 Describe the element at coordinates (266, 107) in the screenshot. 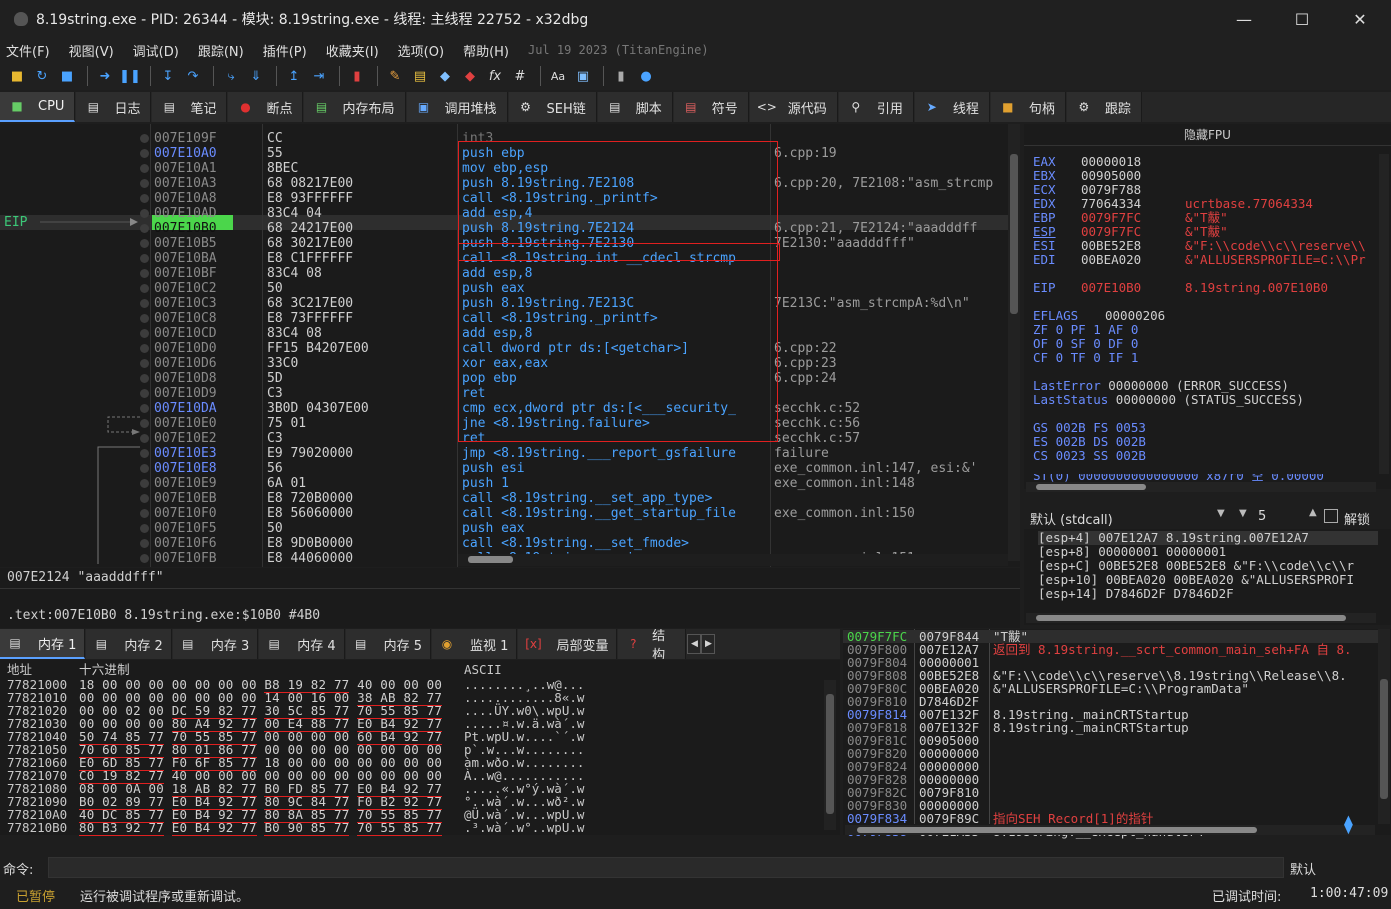

I see `tab-breakpoints: ● 断点` at that location.